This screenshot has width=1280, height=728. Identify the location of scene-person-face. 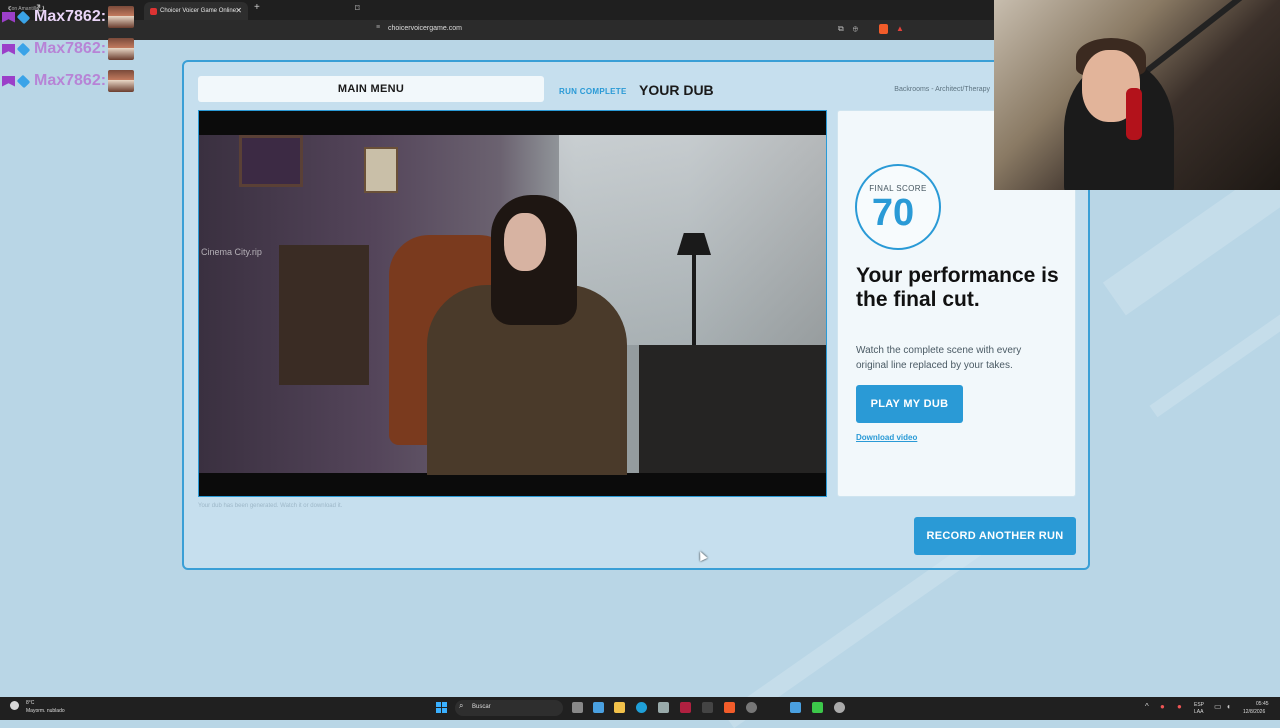
(525, 242).